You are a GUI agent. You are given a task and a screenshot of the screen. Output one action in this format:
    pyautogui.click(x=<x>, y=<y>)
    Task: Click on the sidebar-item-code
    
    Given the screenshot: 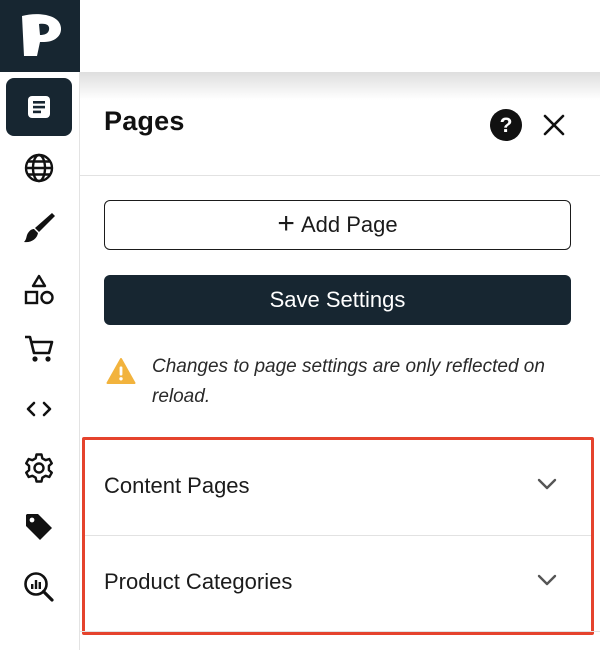 What is the action you would take?
    pyautogui.click(x=39, y=409)
    